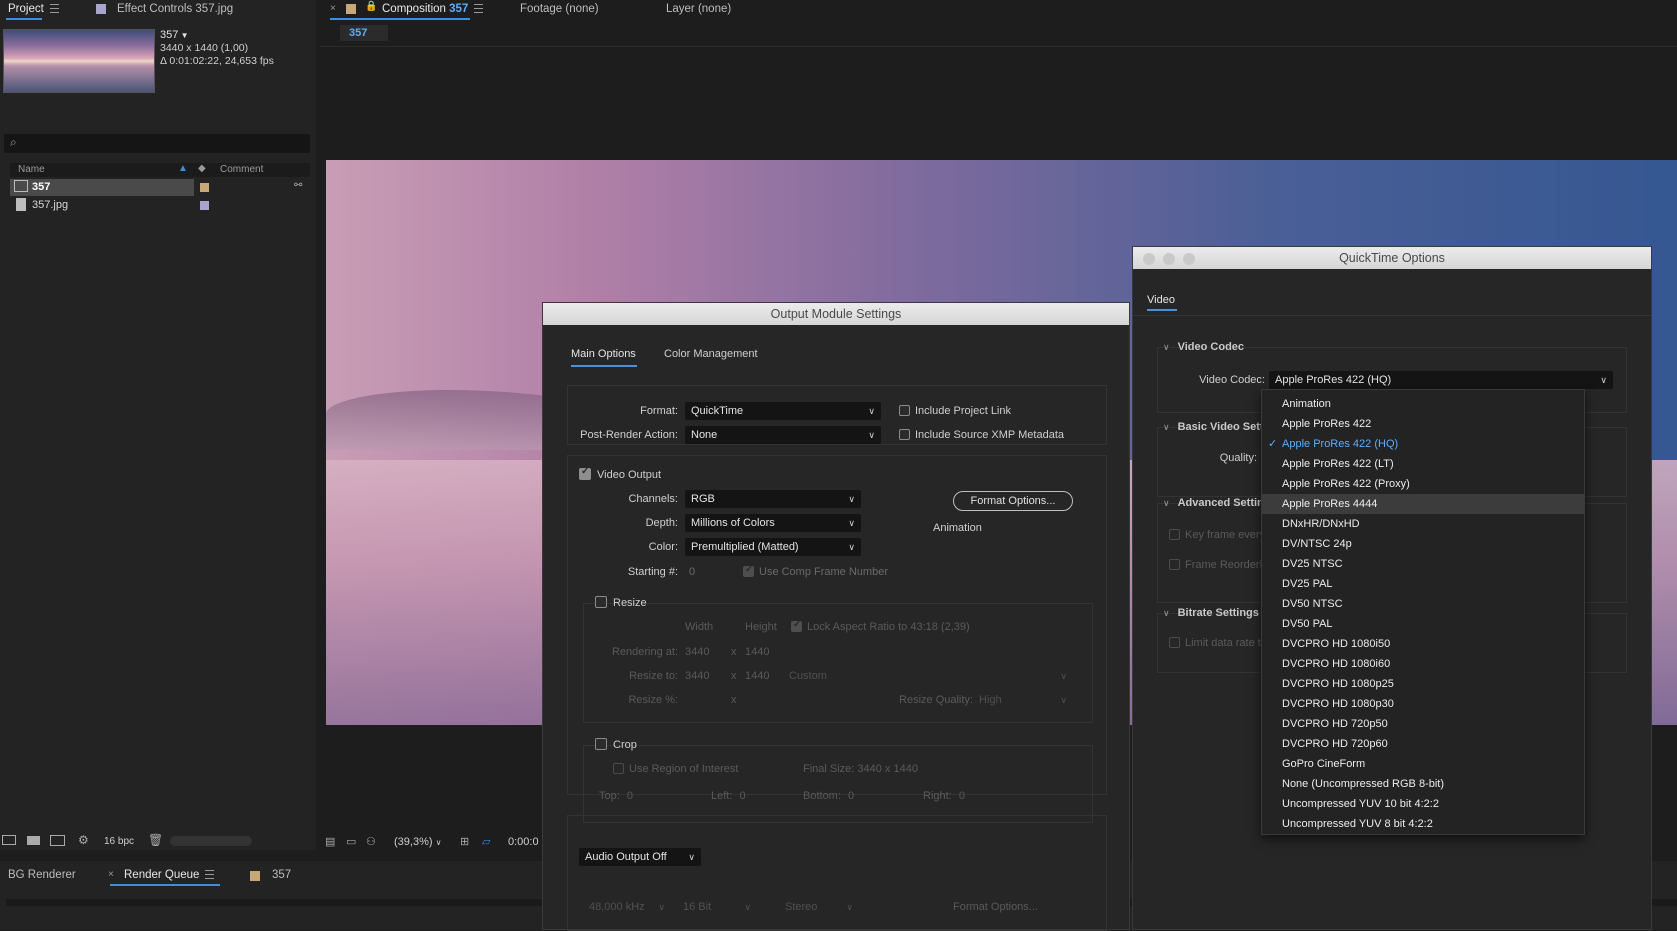 The height and width of the screenshot is (931, 1677). I want to click on codec-option: Uncompressed YUV 8 bit 4:2:2, so click(1423, 824).